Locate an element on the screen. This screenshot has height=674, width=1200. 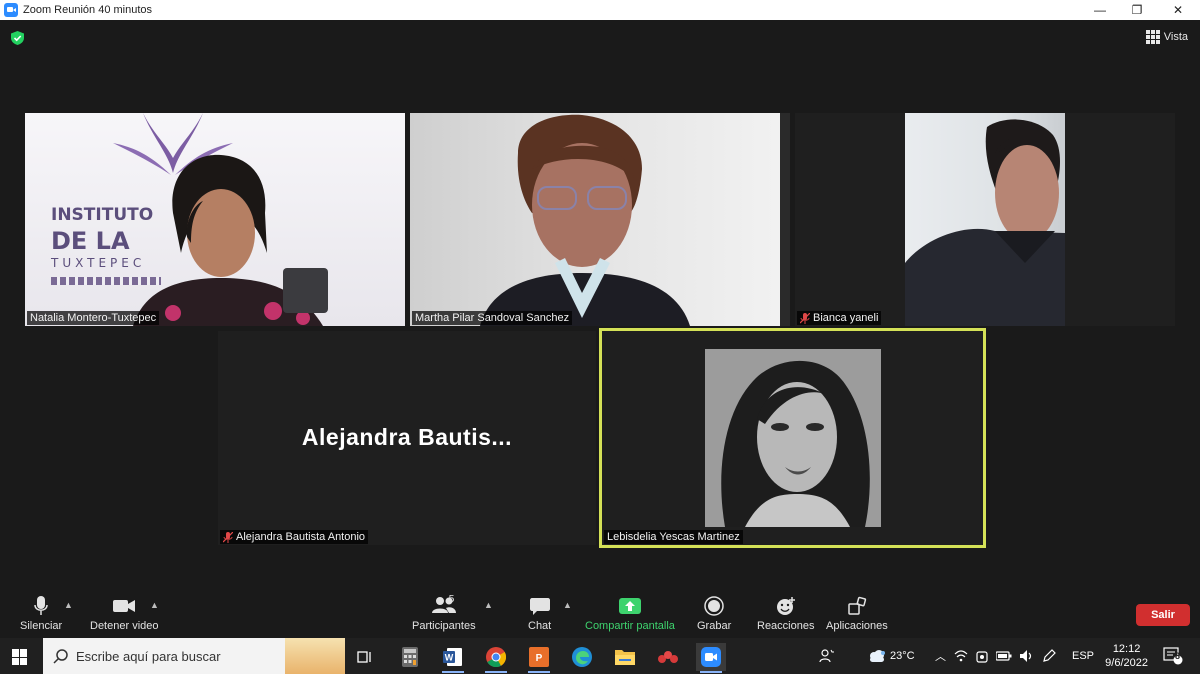
title-bar: Zoom Reunión 40 minutos — ❐ ✕ is located at coordinates (600, 10).